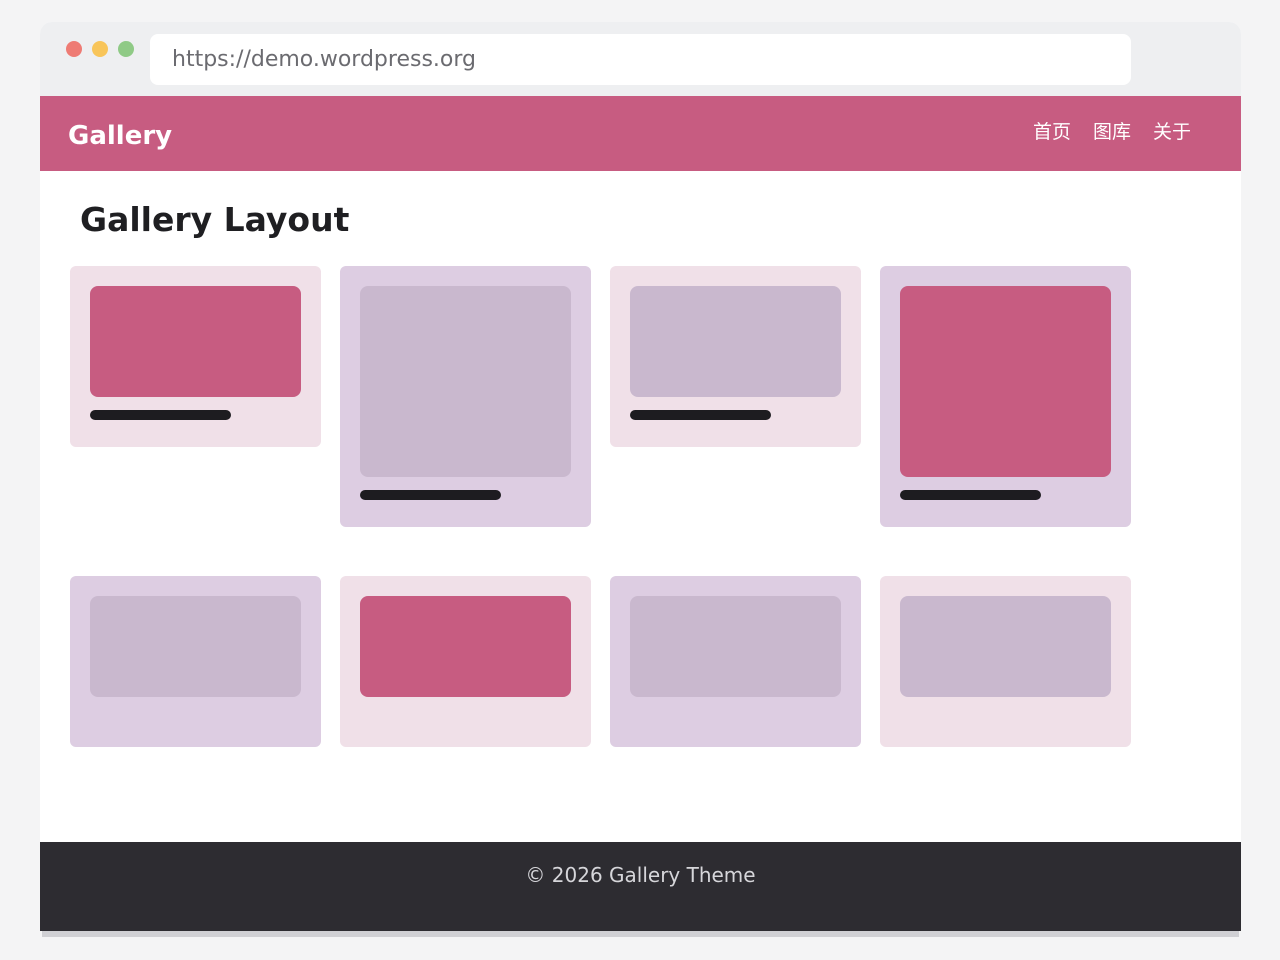 Image resolution: width=1280 pixels, height=960 pixels. What do you see at coordinates (215, 219) in the screenshot?
I see `page-title: Gallery Layout` at bounding box center [215, 219].